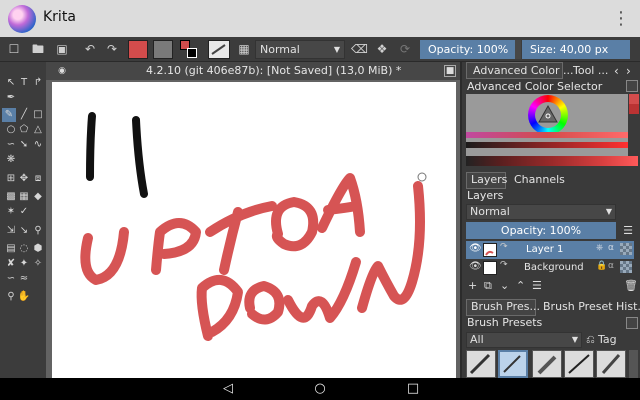 The height and width of the screenshot is (400, 640). I want to click on move-up-icon: ⌃, so click(520, 286).